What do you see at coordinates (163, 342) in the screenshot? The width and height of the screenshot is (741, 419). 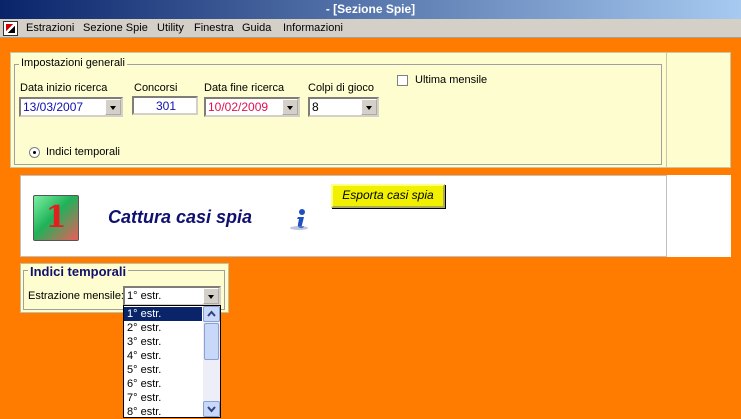 I see `dropdown-option: 3° estr.` at bounding box center [163, 342].